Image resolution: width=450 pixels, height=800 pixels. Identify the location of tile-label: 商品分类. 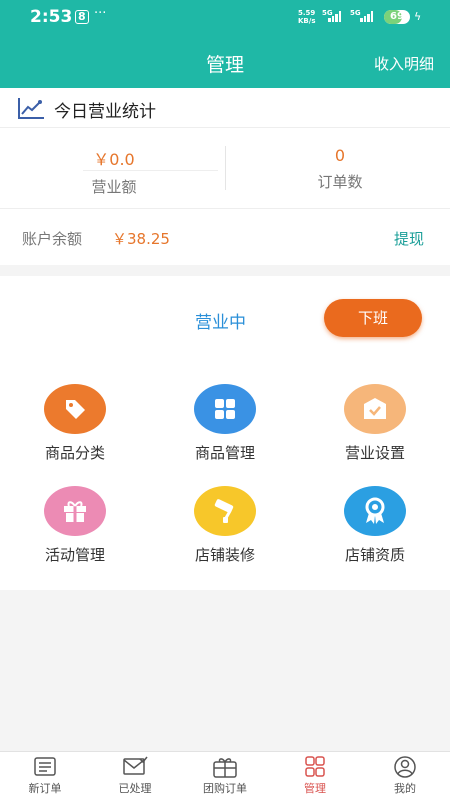
(74, 453).